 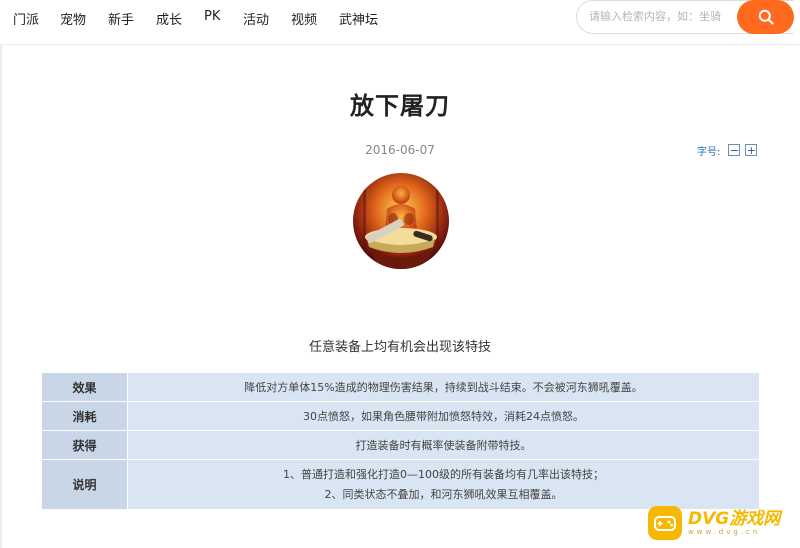 I want to click on table-key-obtain: 获得, so click(x=84, y=445).